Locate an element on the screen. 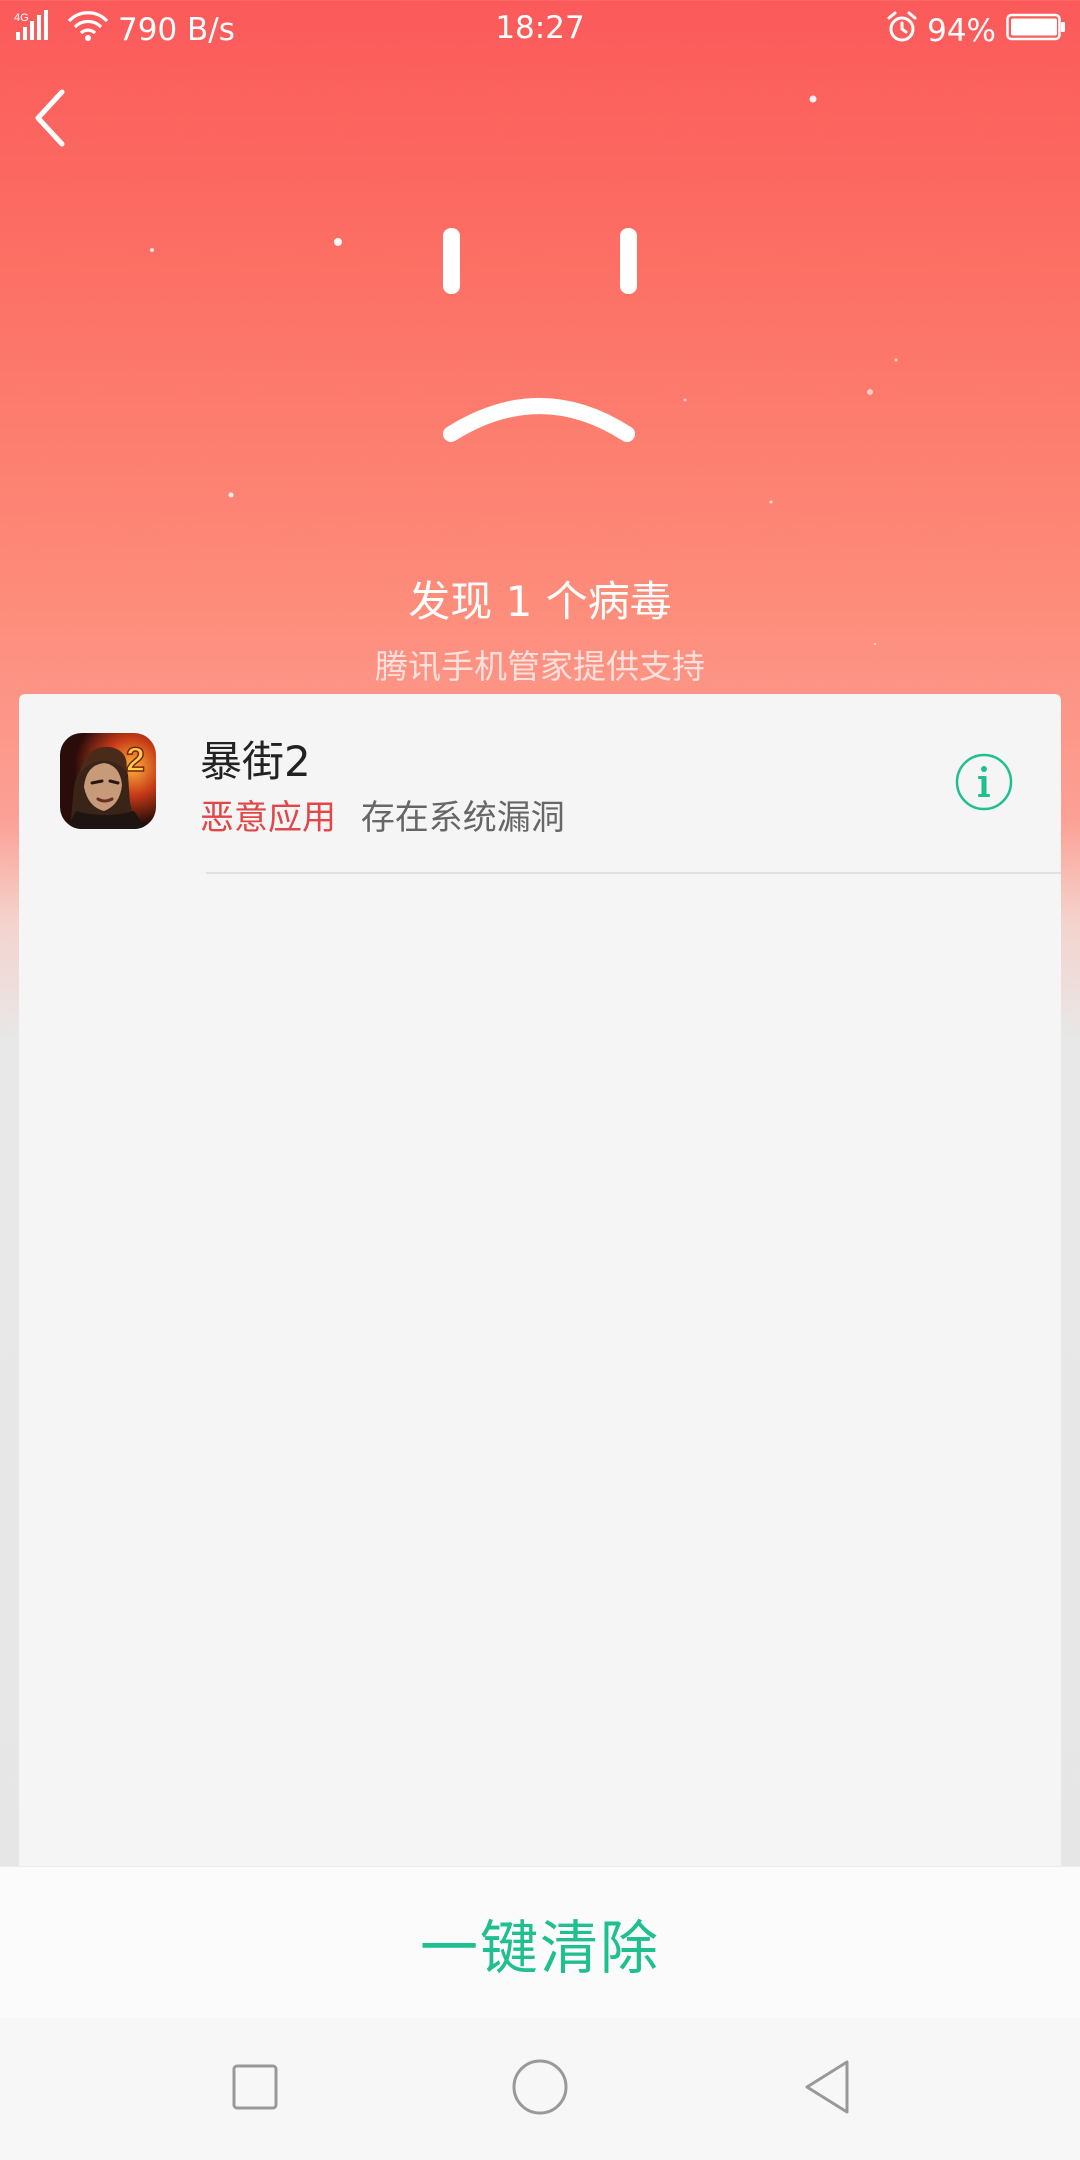 Image resolution: width=1080 pixels, height=2160 pixels. threat-list-item: 2 暴街2 恶意应用 存在系统漏洞 is located at coordinates (540, 784).